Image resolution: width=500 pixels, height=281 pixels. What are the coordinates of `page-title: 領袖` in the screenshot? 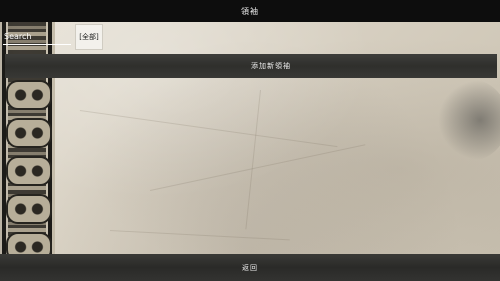 It's located at (250, 11).